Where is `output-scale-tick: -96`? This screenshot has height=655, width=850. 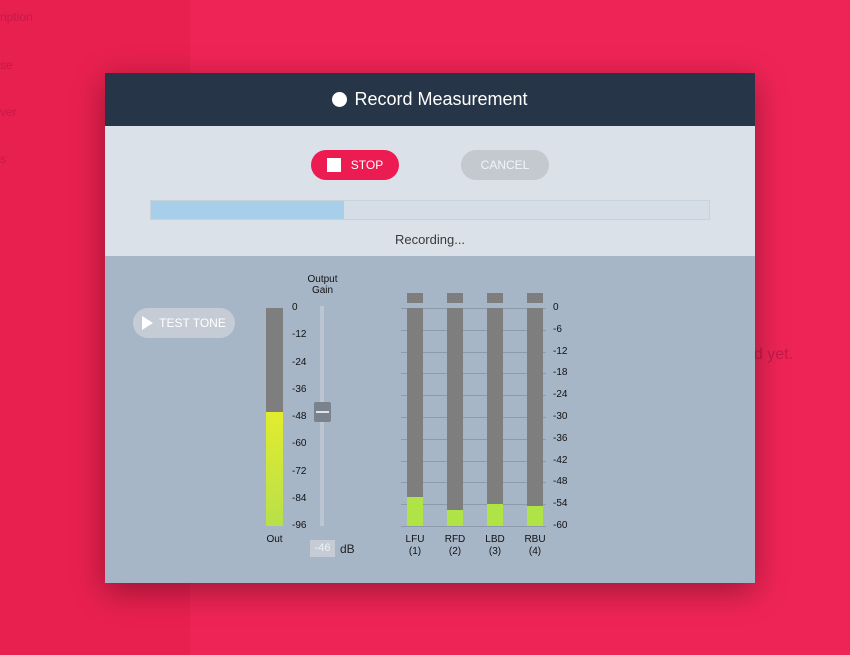
output-scale-tick: -96 is located at coordinates (299, 525).